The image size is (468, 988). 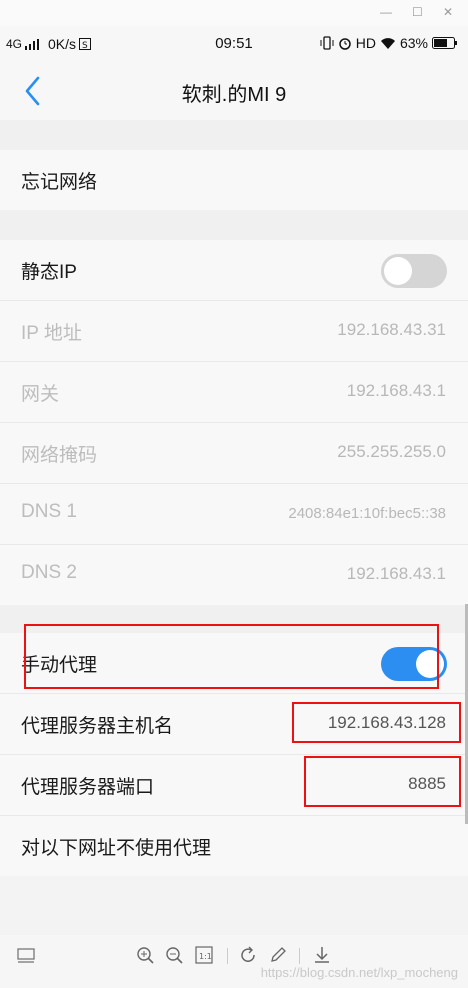 What do you see at coordinates (49, 511) in the screenshot?
I see `dns1-label: DNS 1` at bounding box center [49, 511].